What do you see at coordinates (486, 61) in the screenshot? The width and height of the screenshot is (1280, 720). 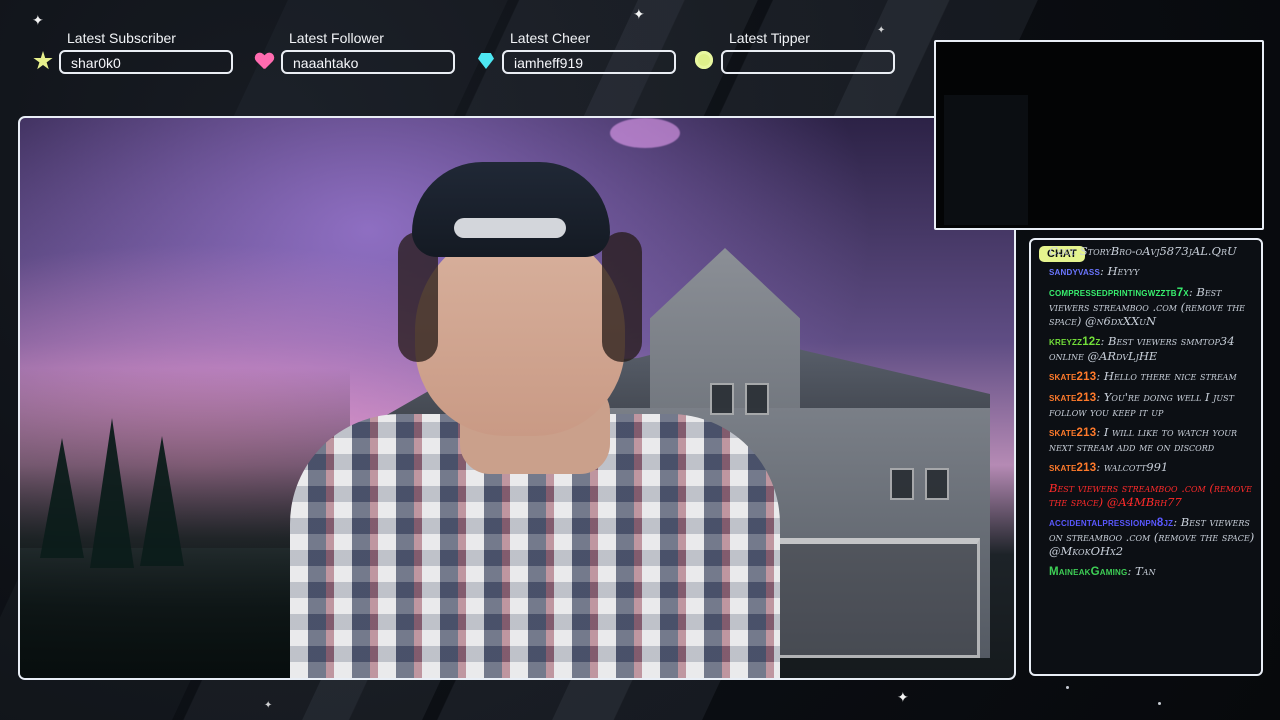 I see `diamond-icon` at bounding box center [486, 61].